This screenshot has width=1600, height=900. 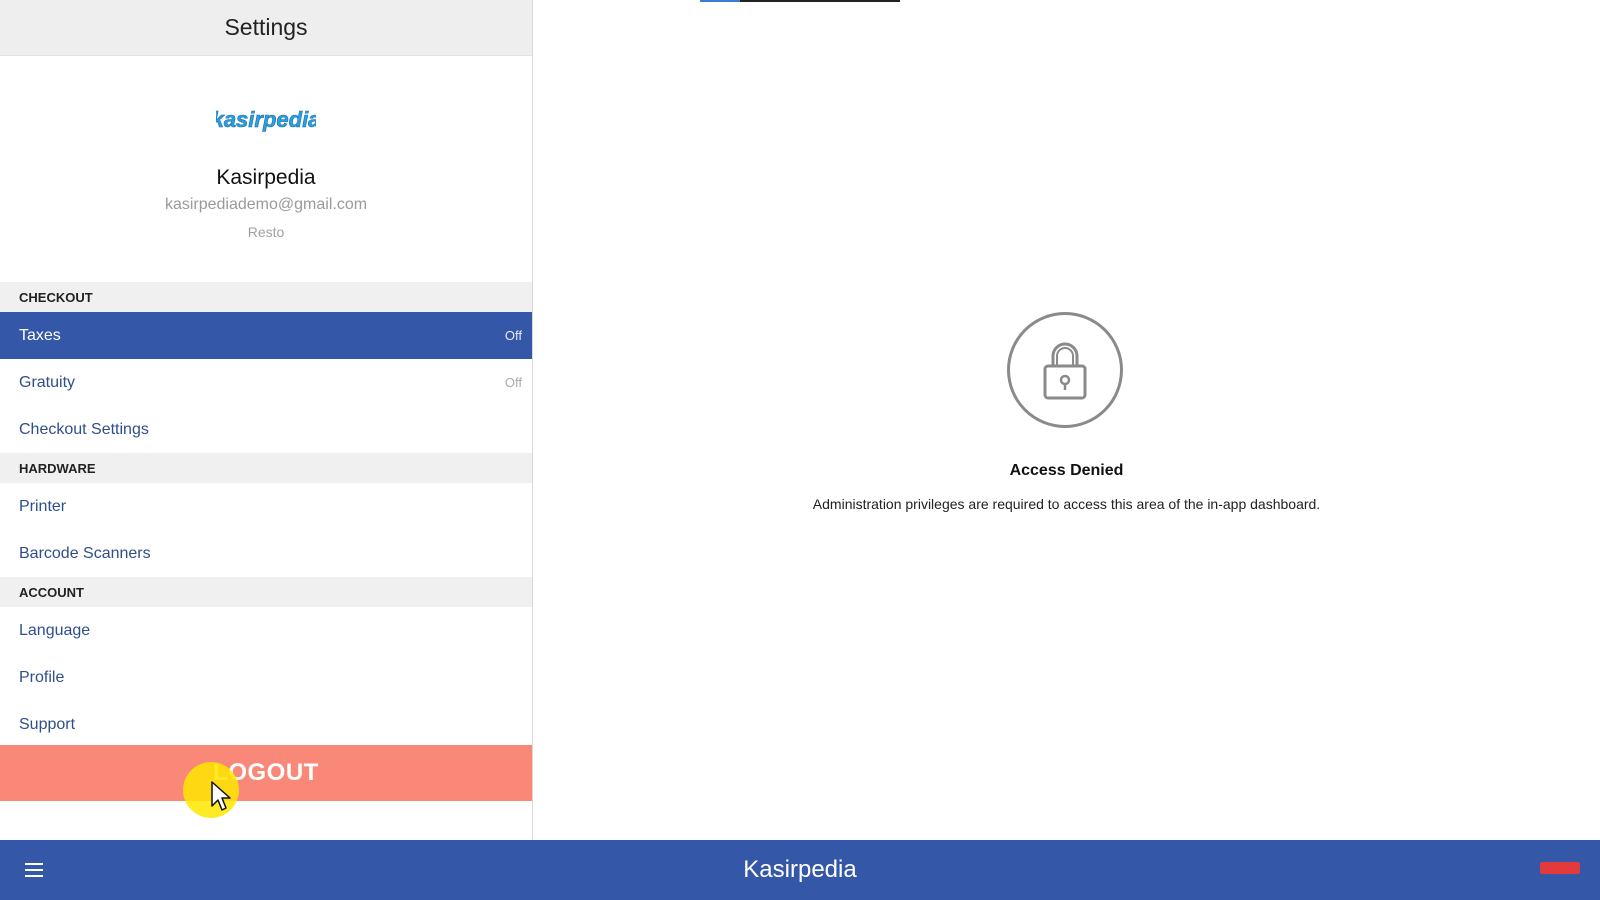 I want to click on kasirpedia-logo-graphic: kasirpedia, so click(x=266, y=120).